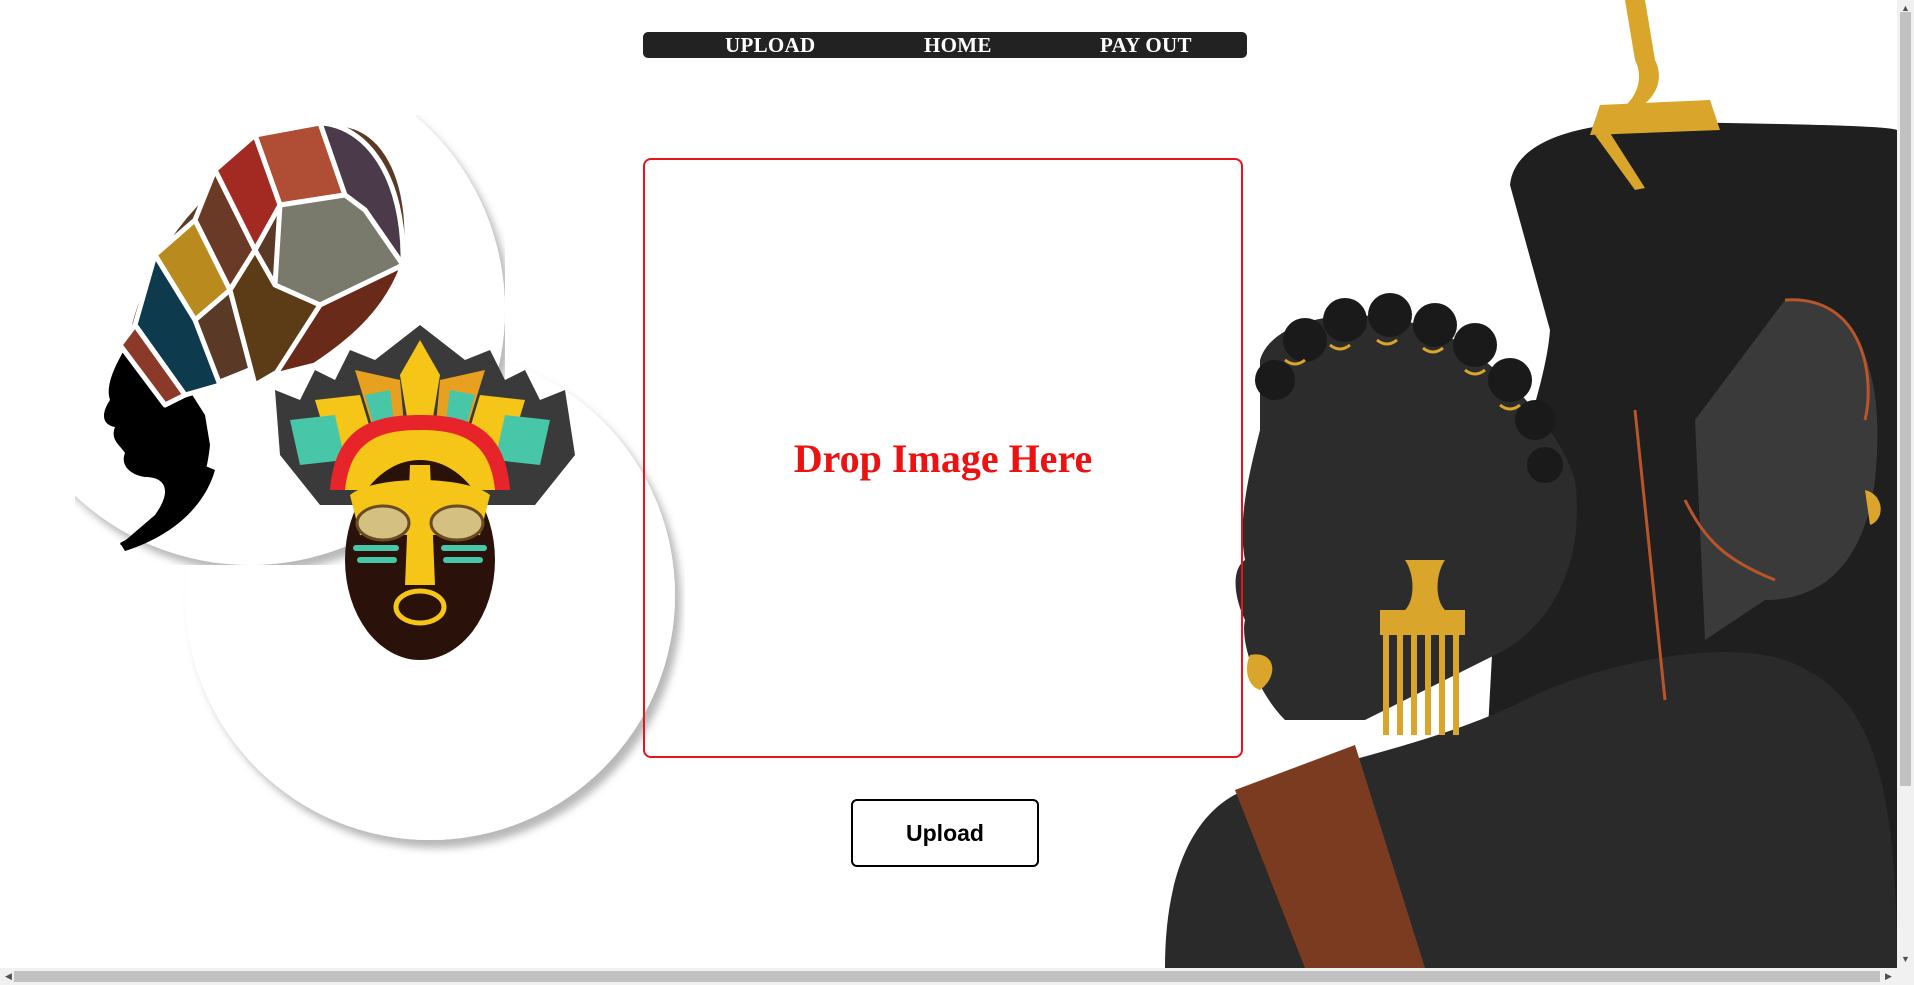  I want to click on horizontal-scrollbar: ◀ ▶, so click(957, 976).